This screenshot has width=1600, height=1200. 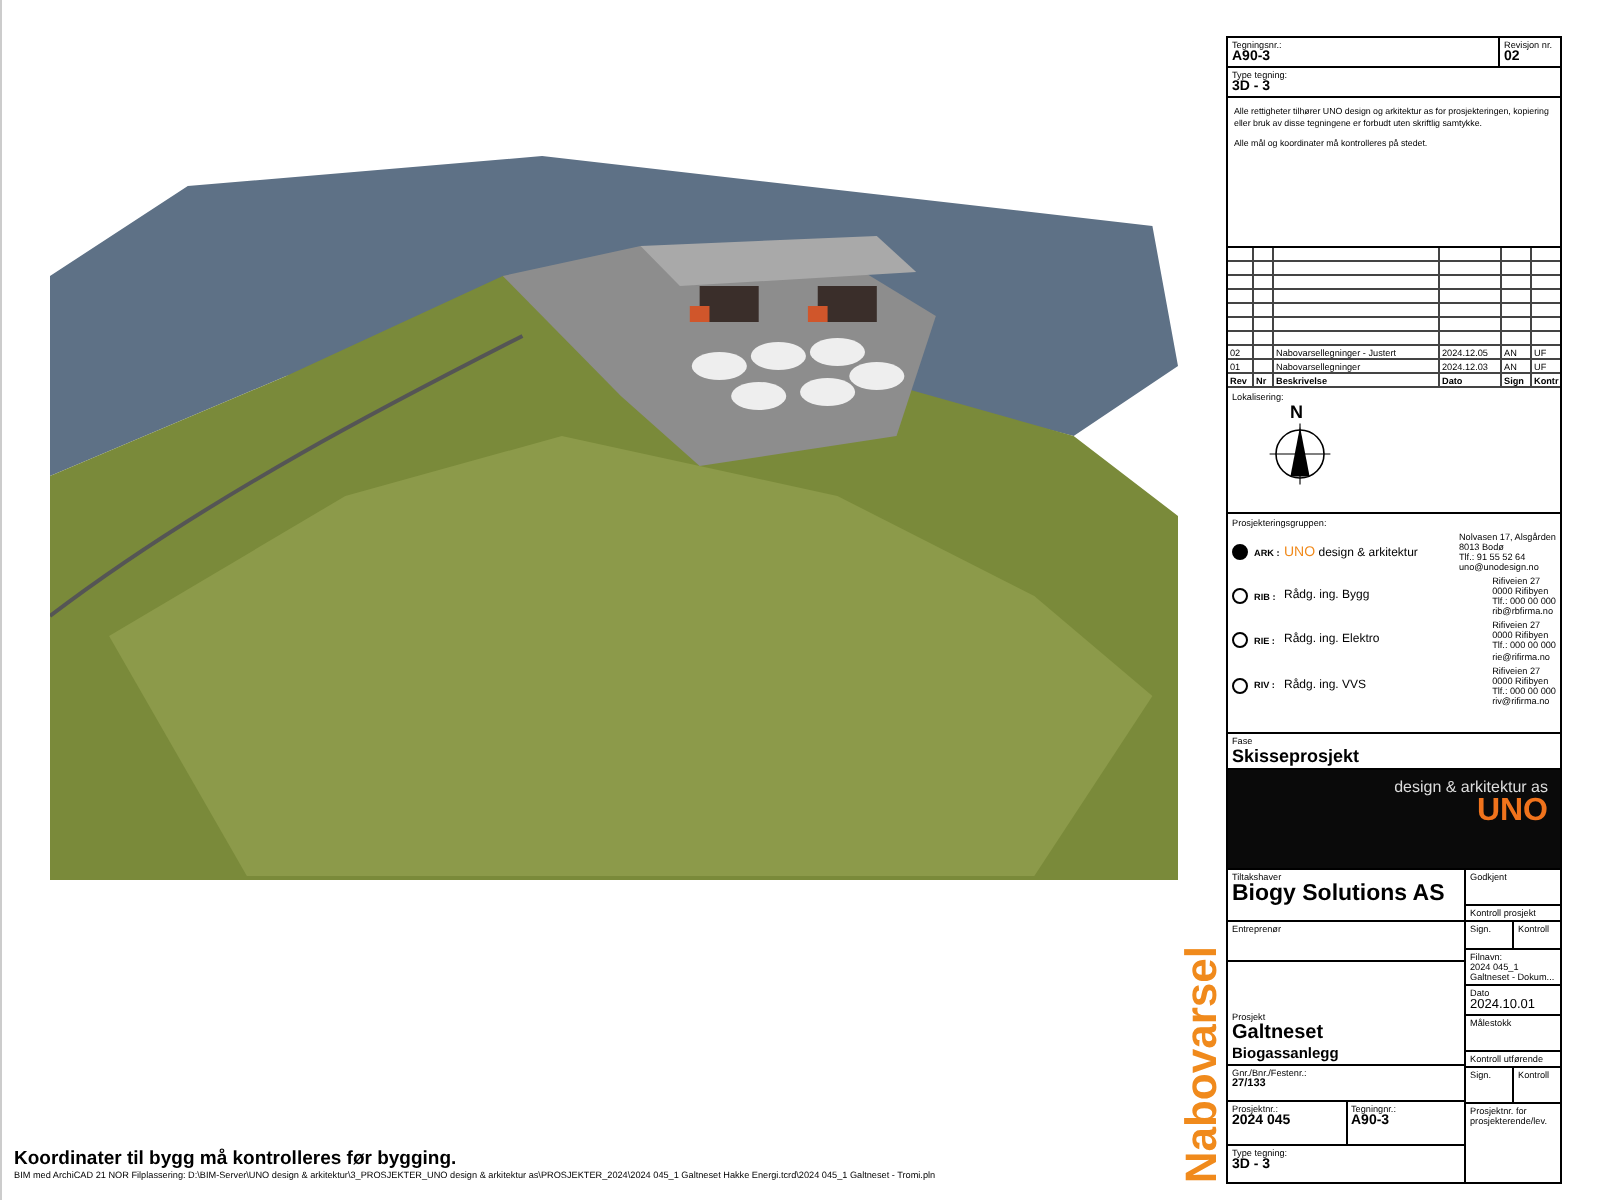 I want to click on field-value: Skisseprosjekt, so click(x=1297, y=756).